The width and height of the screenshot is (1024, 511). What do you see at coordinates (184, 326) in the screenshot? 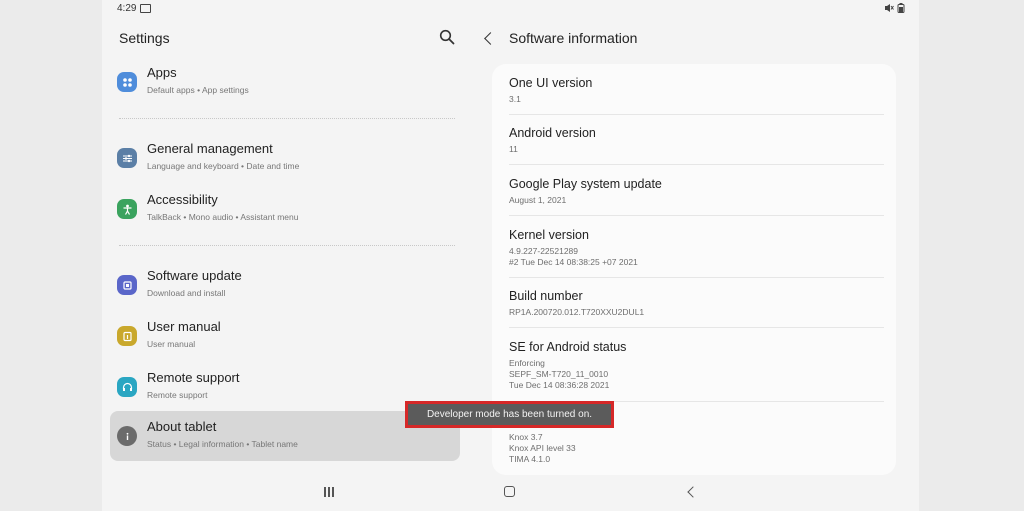
I see `item-title: User manual` at bounding box center [184, 326].